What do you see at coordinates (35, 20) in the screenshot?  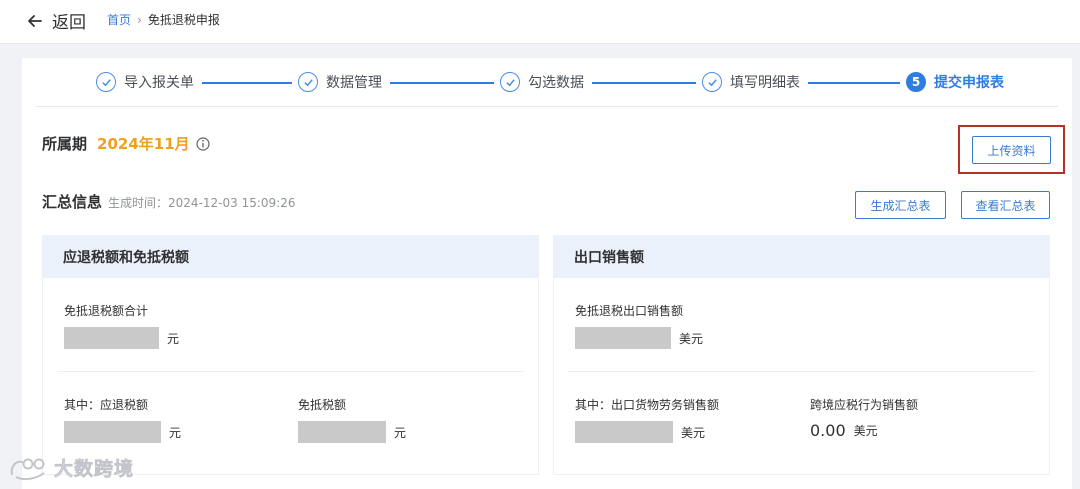 I see `arrow-left-icon` at bounding box center [35, 20].